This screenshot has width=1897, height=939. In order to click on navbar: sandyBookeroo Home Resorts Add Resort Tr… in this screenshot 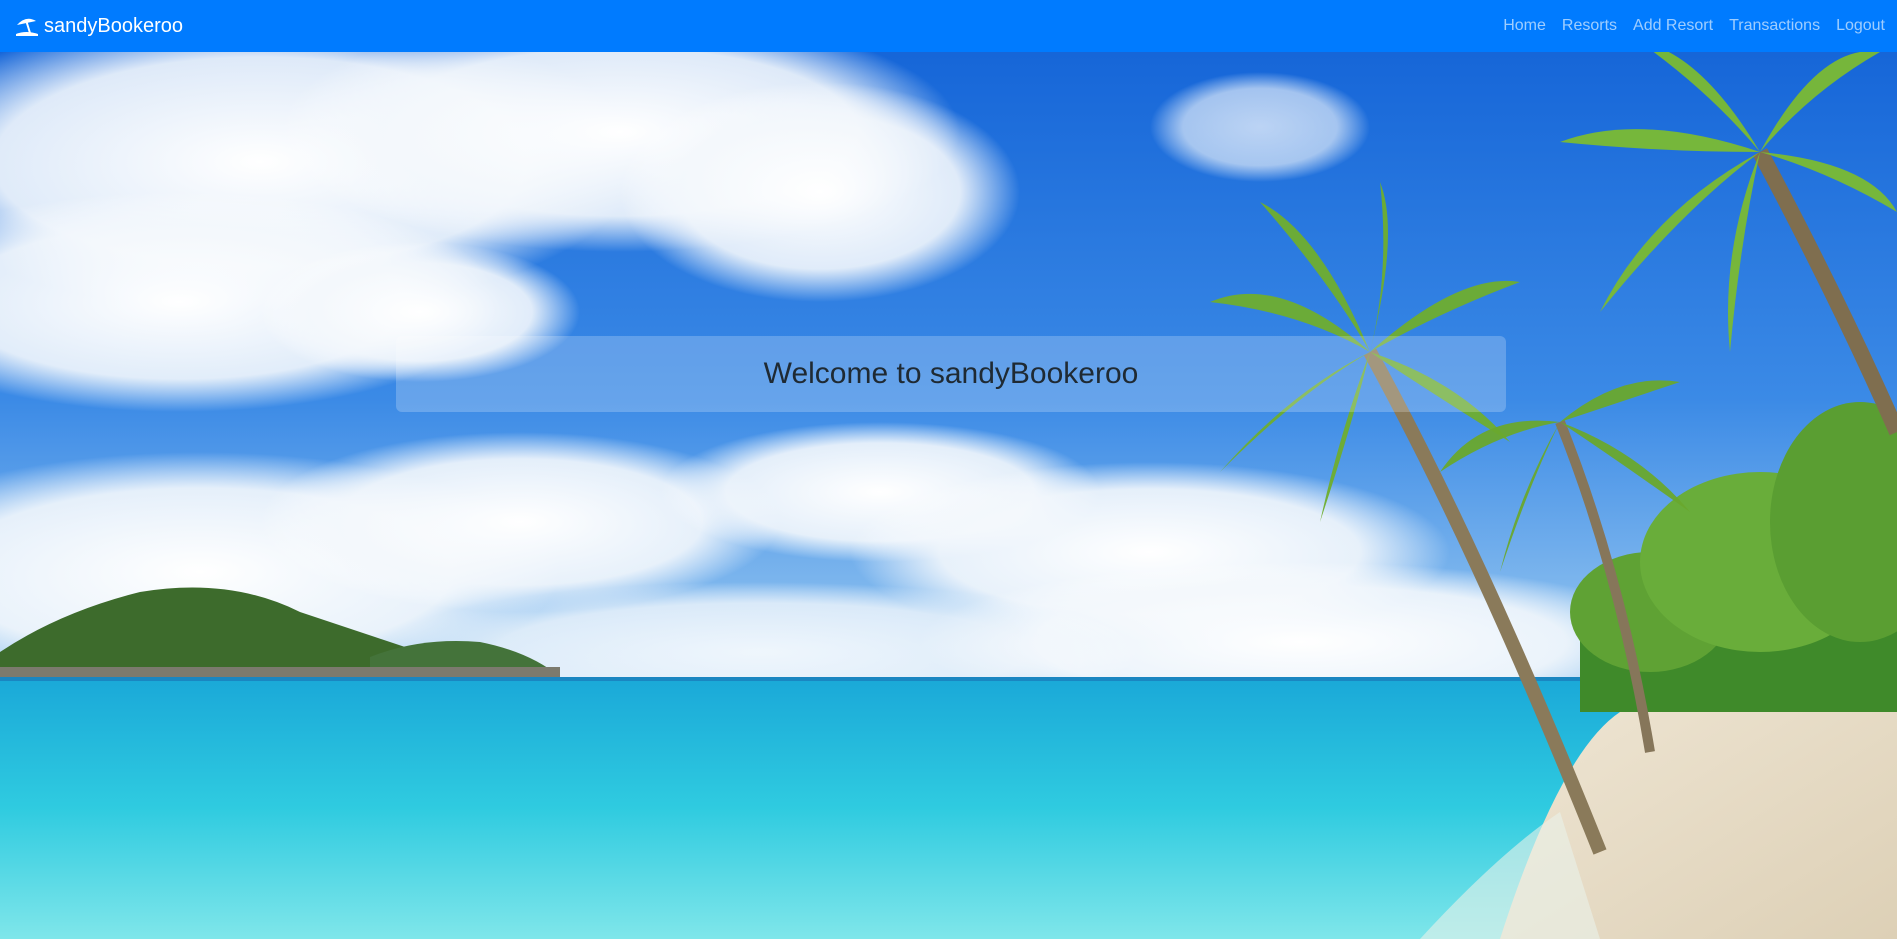, I will do `click(948, 26)`.